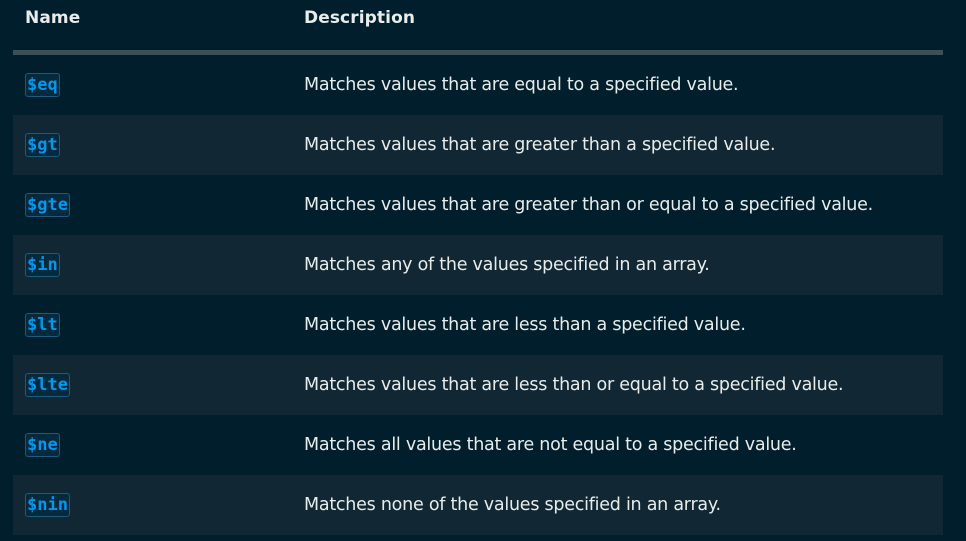  What do you see at coordinates (47, 385) in the screenshot?
I see `operator-code: $lte` at bounding box center [47, 385].